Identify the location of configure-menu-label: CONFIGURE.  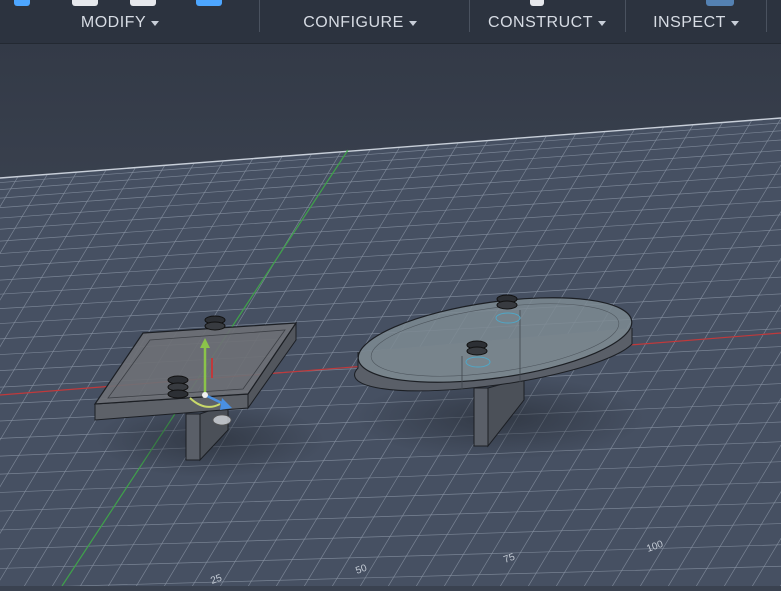
(353, 22).